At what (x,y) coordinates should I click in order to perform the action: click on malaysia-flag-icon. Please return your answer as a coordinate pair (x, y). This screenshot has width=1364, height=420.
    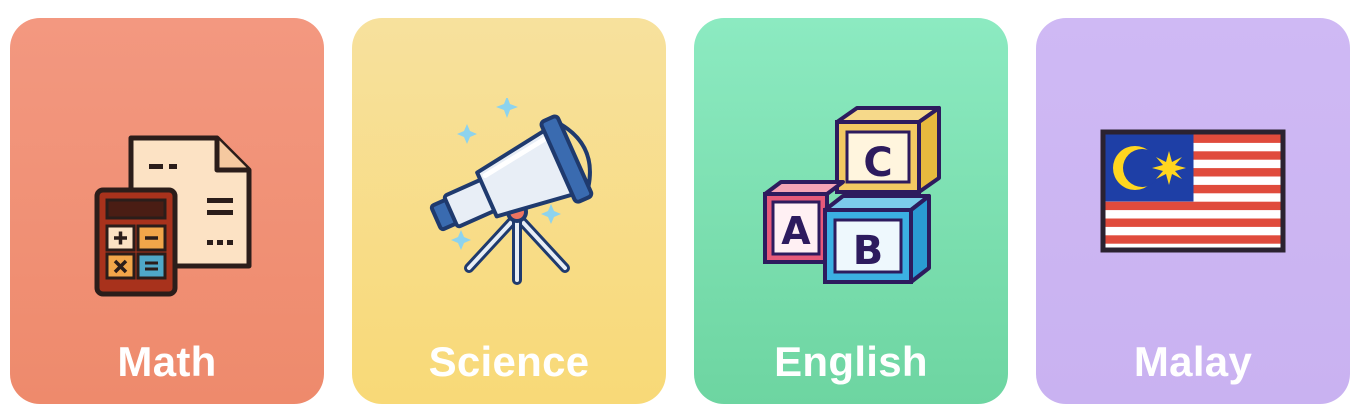
    Looking at the image, I should click on (1193, 198).